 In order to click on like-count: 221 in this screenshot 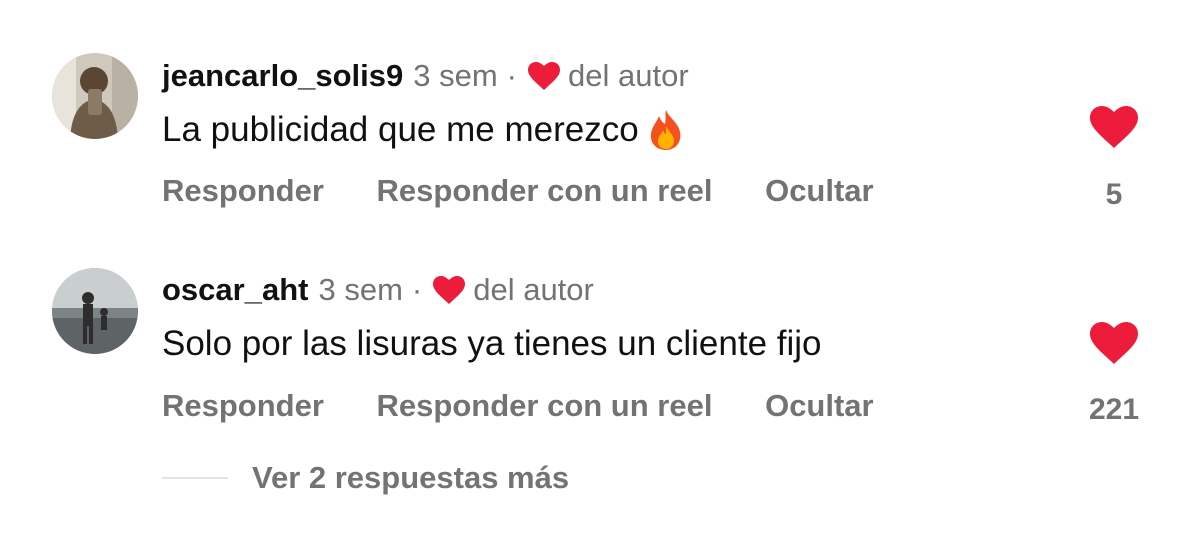, I will do `click(1114, 409)`.